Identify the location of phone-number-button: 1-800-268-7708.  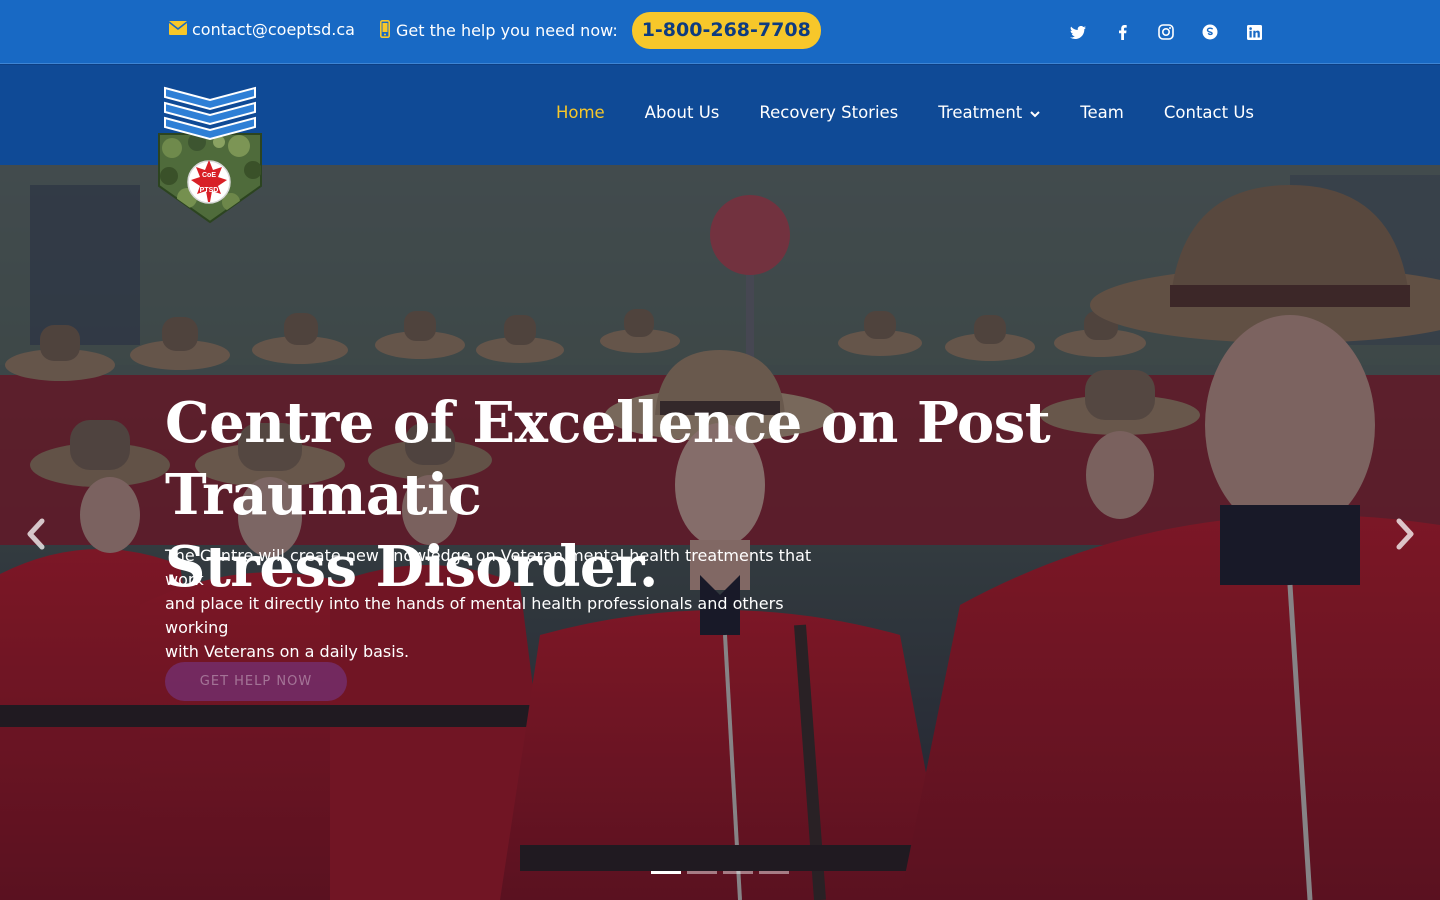
(726, 30).